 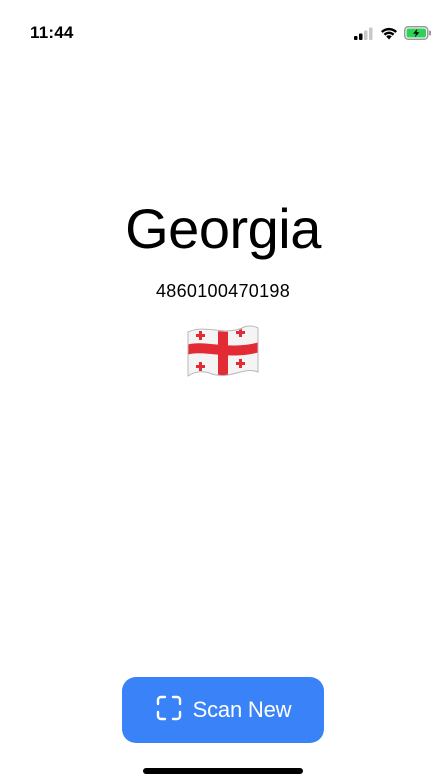 I want to click on country-name: Georgia, so click(x=223, y=228).